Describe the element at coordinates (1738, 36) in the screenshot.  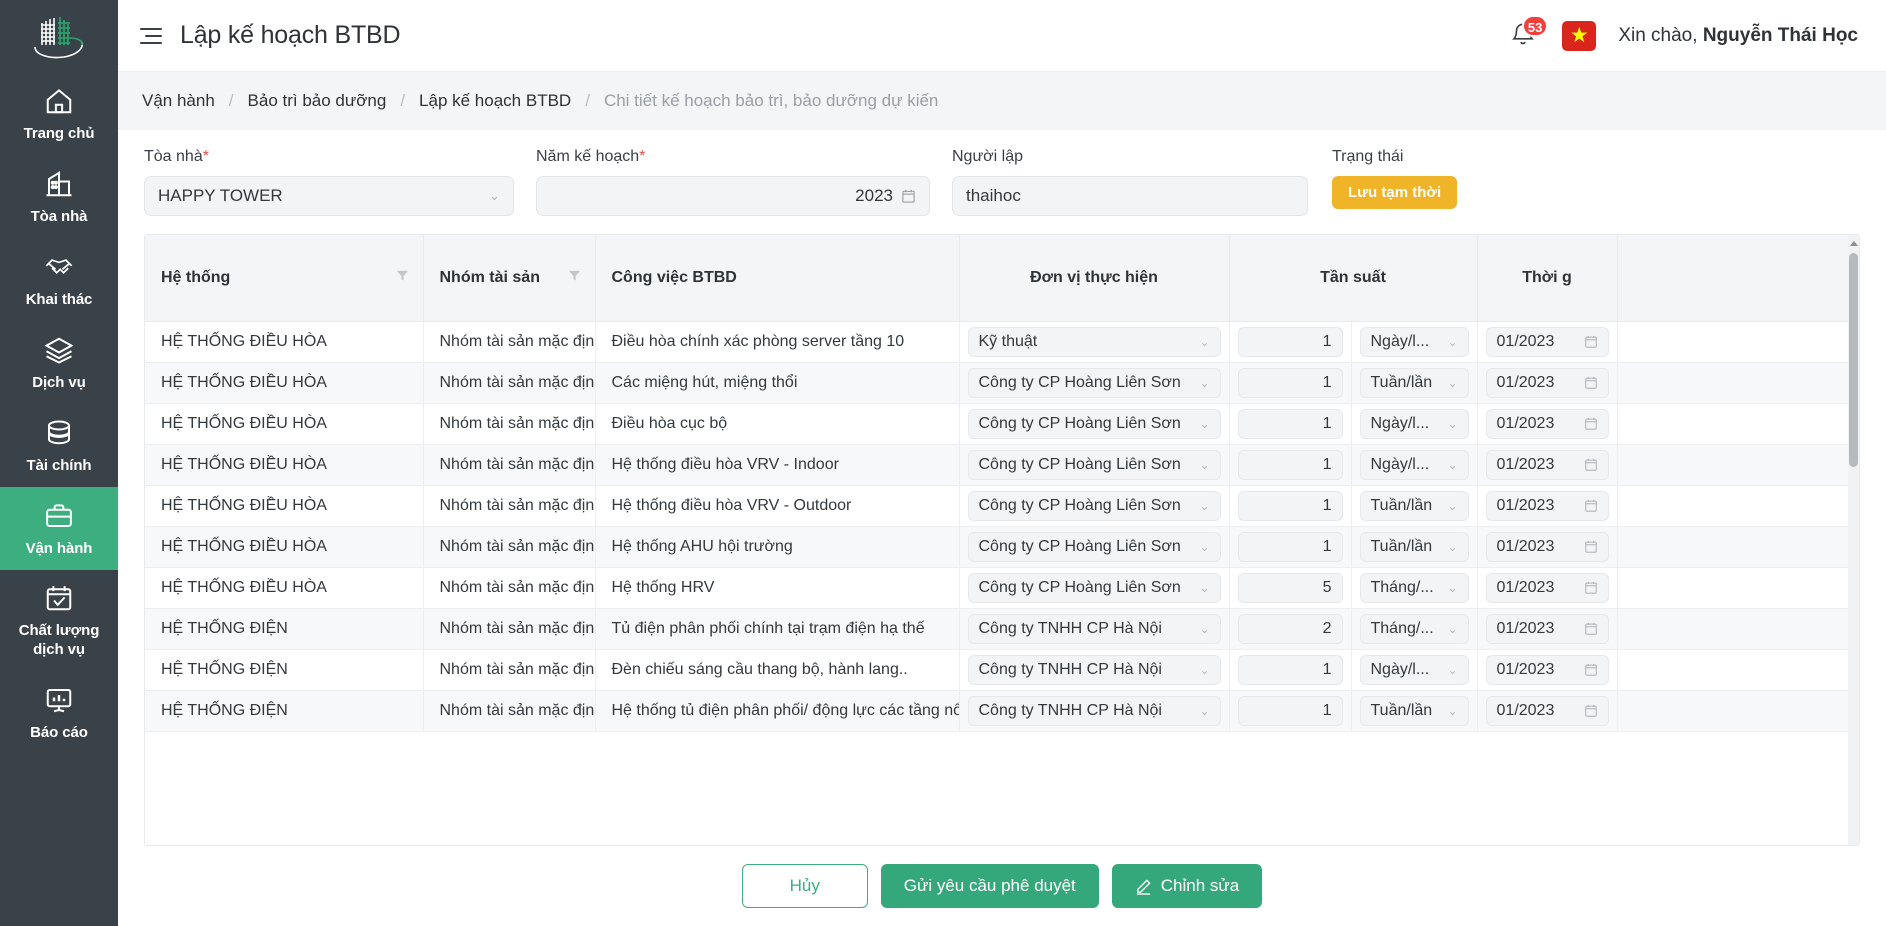
I see `user-greeting: Xin chào, Nguyễn Thái Học` at that location.